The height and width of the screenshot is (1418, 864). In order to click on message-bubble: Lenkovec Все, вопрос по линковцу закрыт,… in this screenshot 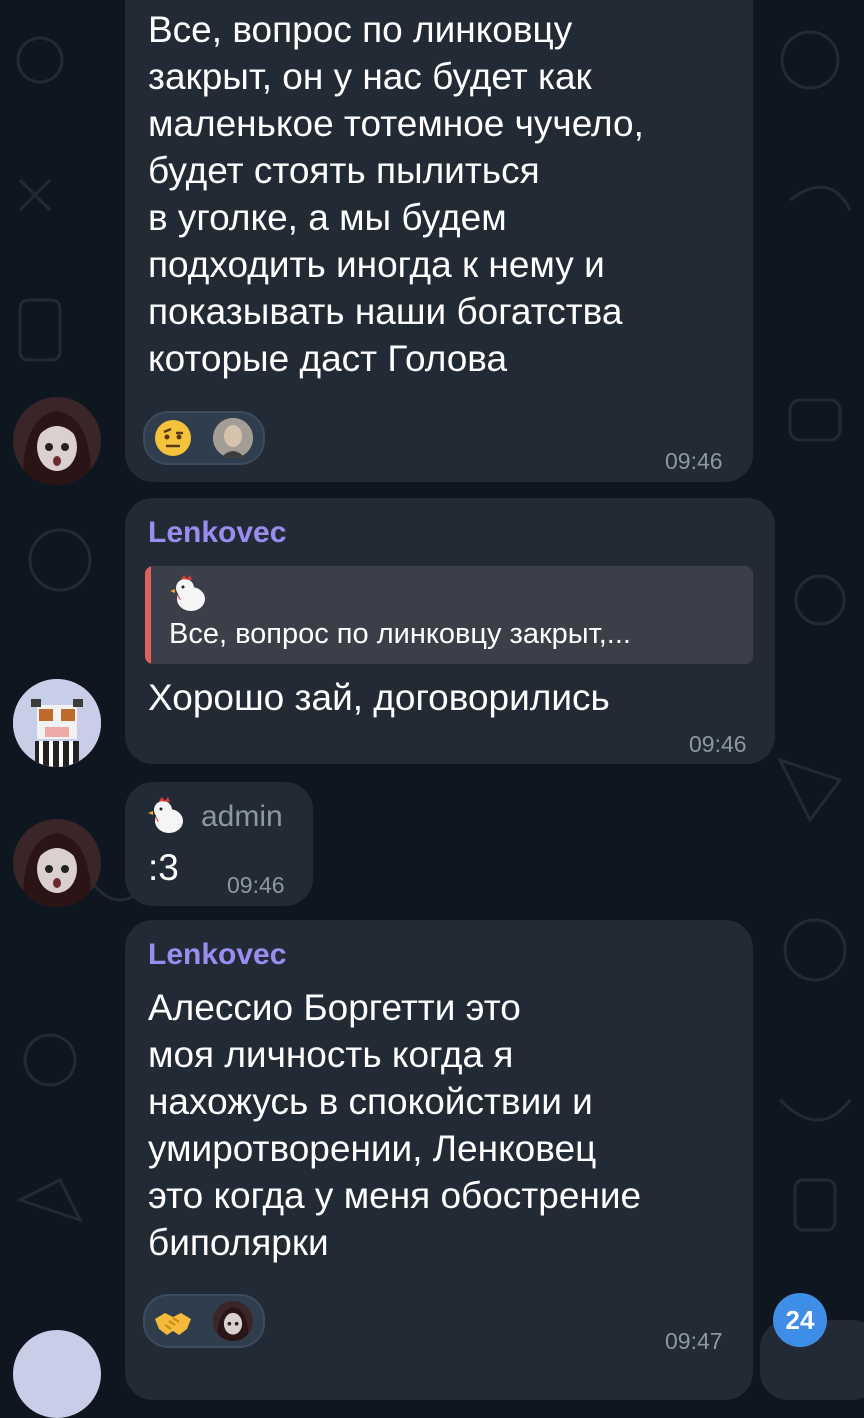, I will do `click(450, 631)`.